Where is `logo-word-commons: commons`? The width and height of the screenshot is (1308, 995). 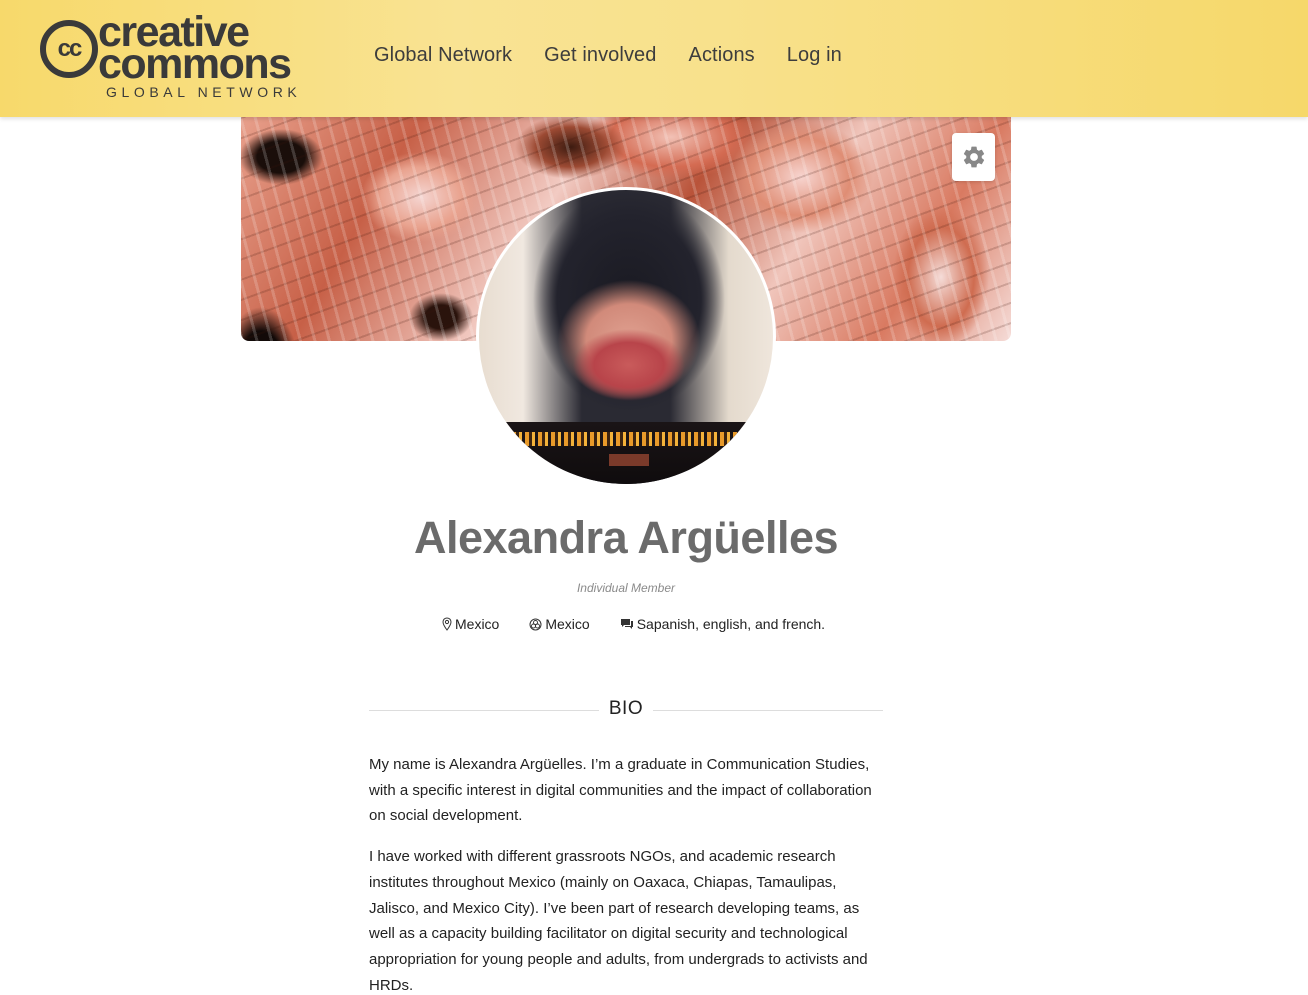 logo-word-commons: commons is located at coordinates (195, 64).